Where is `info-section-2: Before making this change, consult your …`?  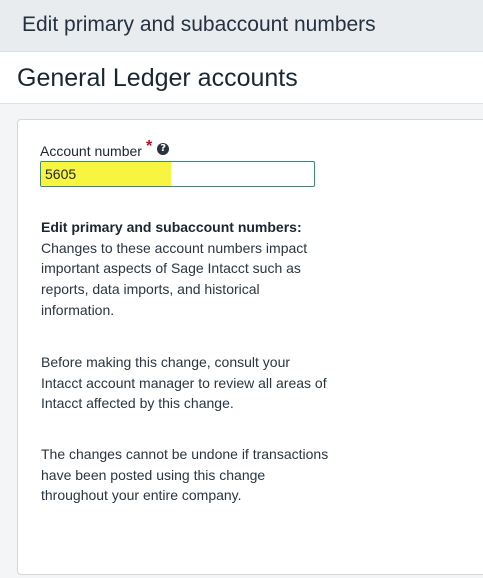 info-section-2: Before making this change, consult your … is located at coordinates (186, 383).